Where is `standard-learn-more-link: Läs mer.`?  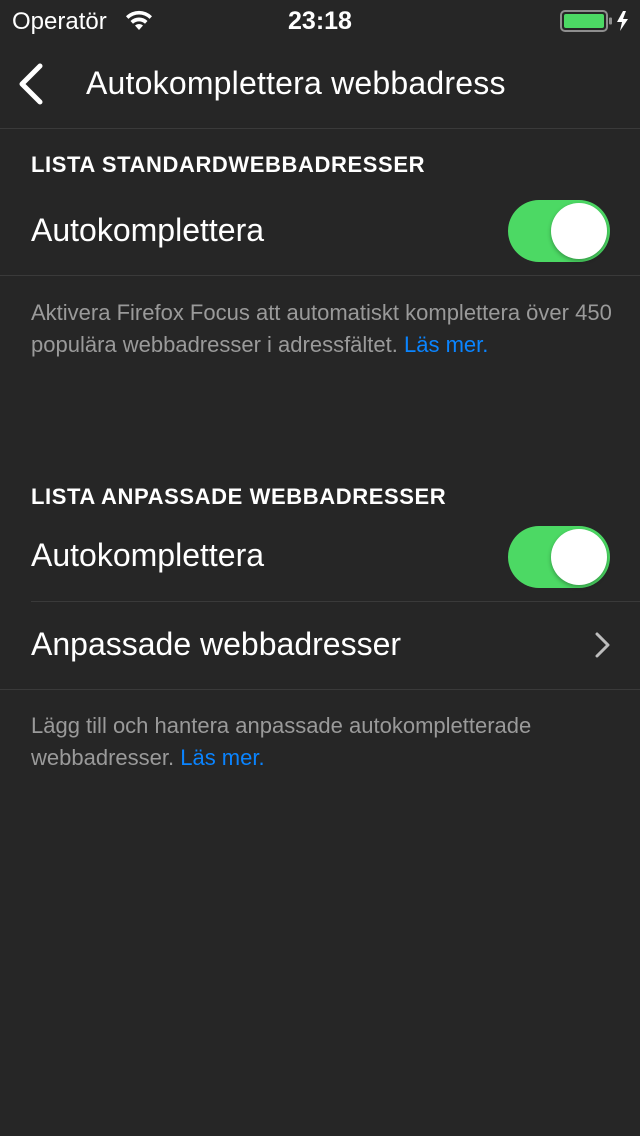 standard-learn-more-link: Läs mer. is located at coordinates (446, 344).